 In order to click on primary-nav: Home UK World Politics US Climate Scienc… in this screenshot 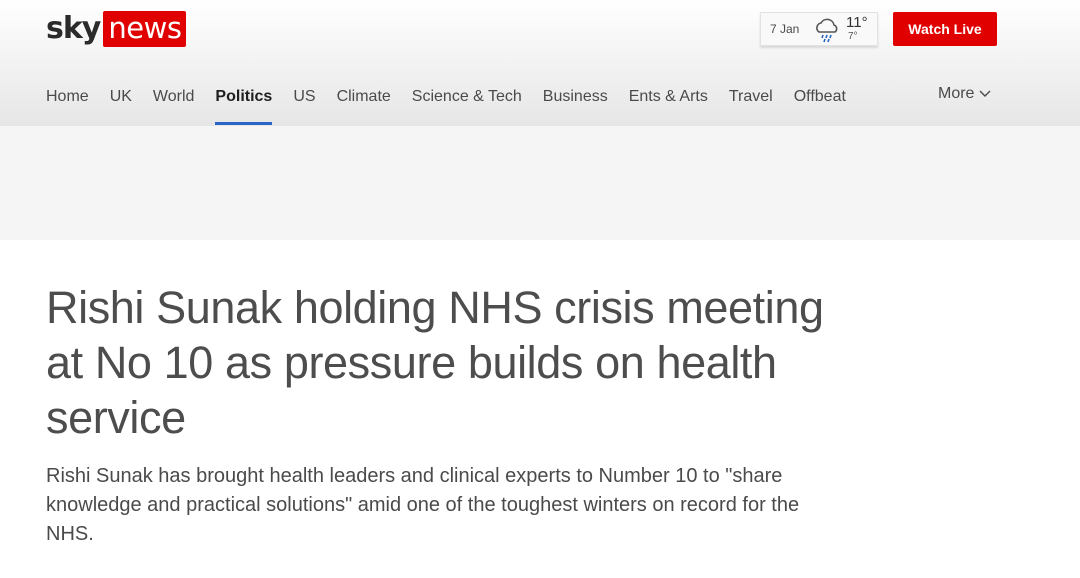, I will do `click(456, 105)`.